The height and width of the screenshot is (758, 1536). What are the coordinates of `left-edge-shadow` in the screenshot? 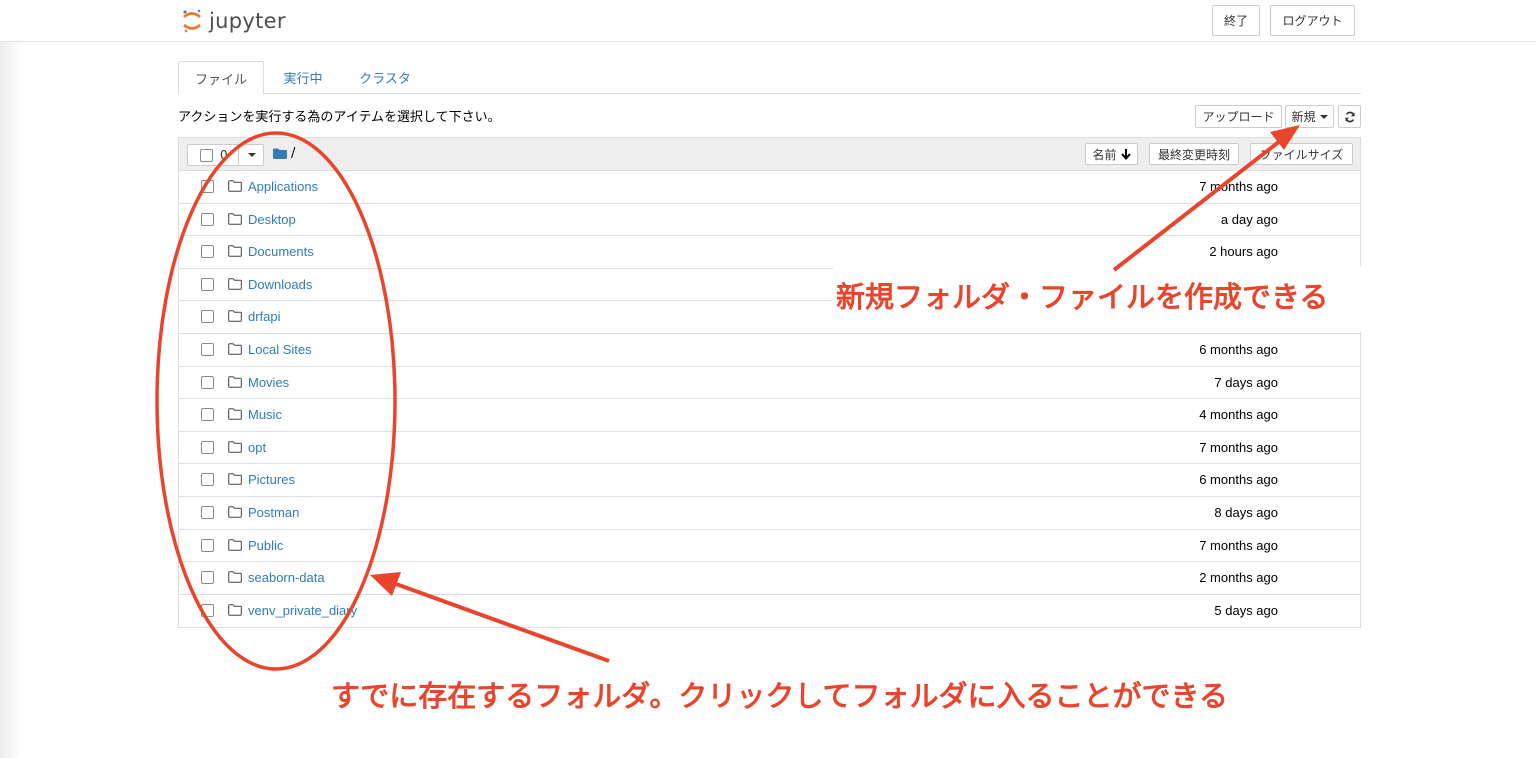 It's located at (11, 379).